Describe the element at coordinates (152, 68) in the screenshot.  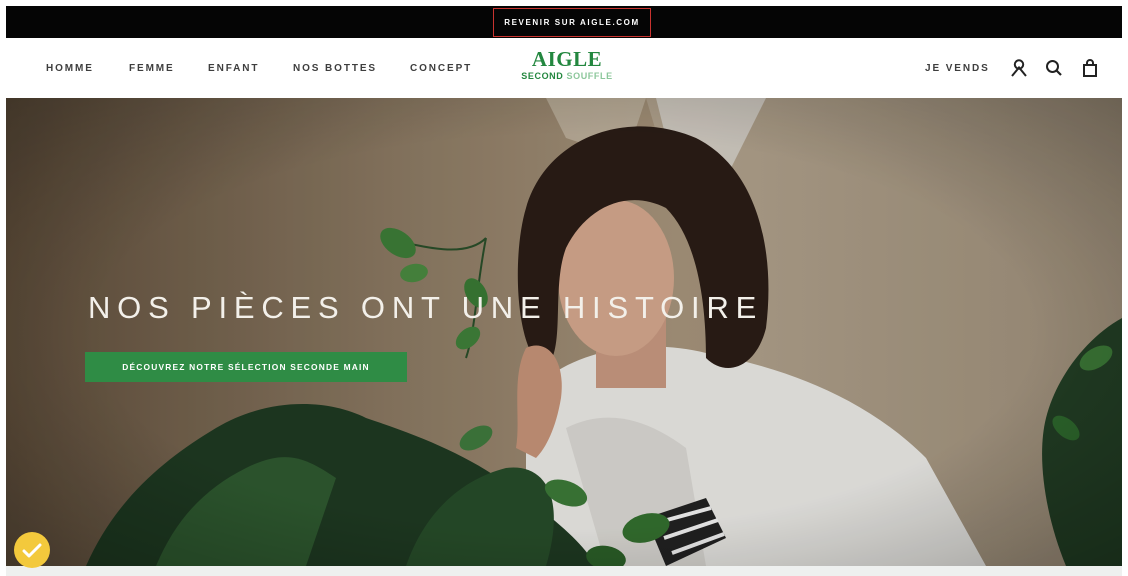
I see `nav-item-femme: FEMME` at that location.